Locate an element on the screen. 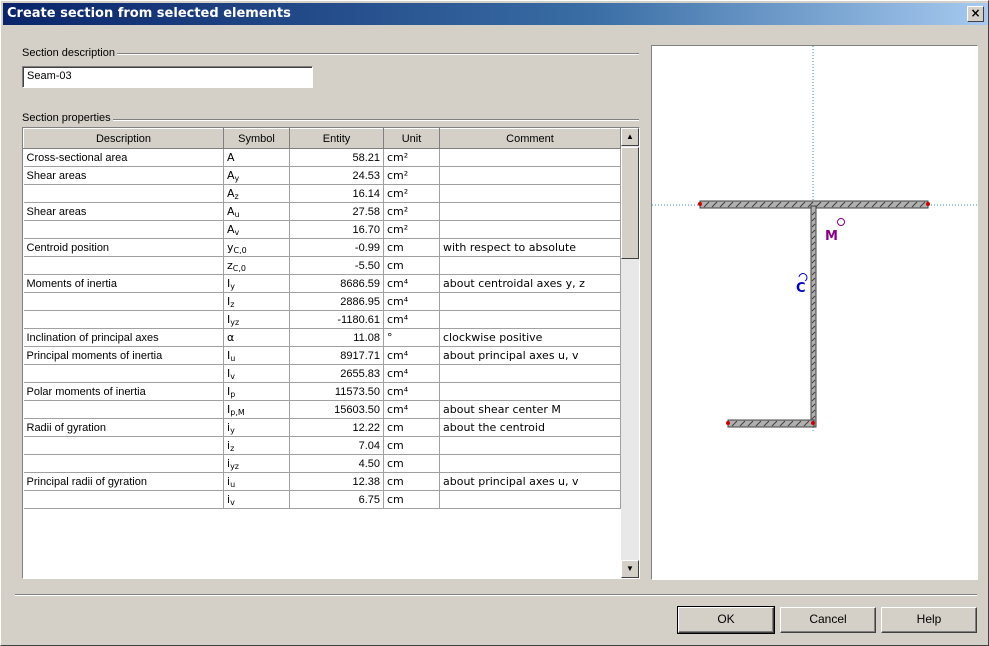  cell-symbol: Au is located at coordinates (256, 211).